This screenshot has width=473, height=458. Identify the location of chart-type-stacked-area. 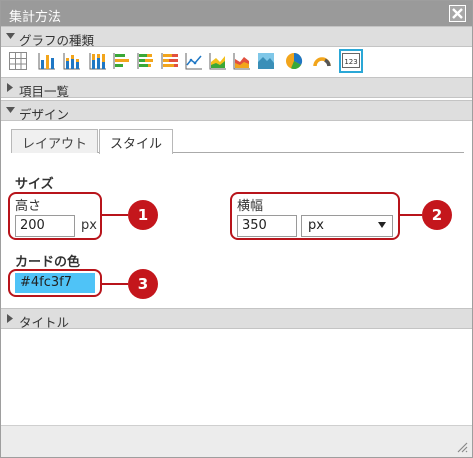
(242, 61).